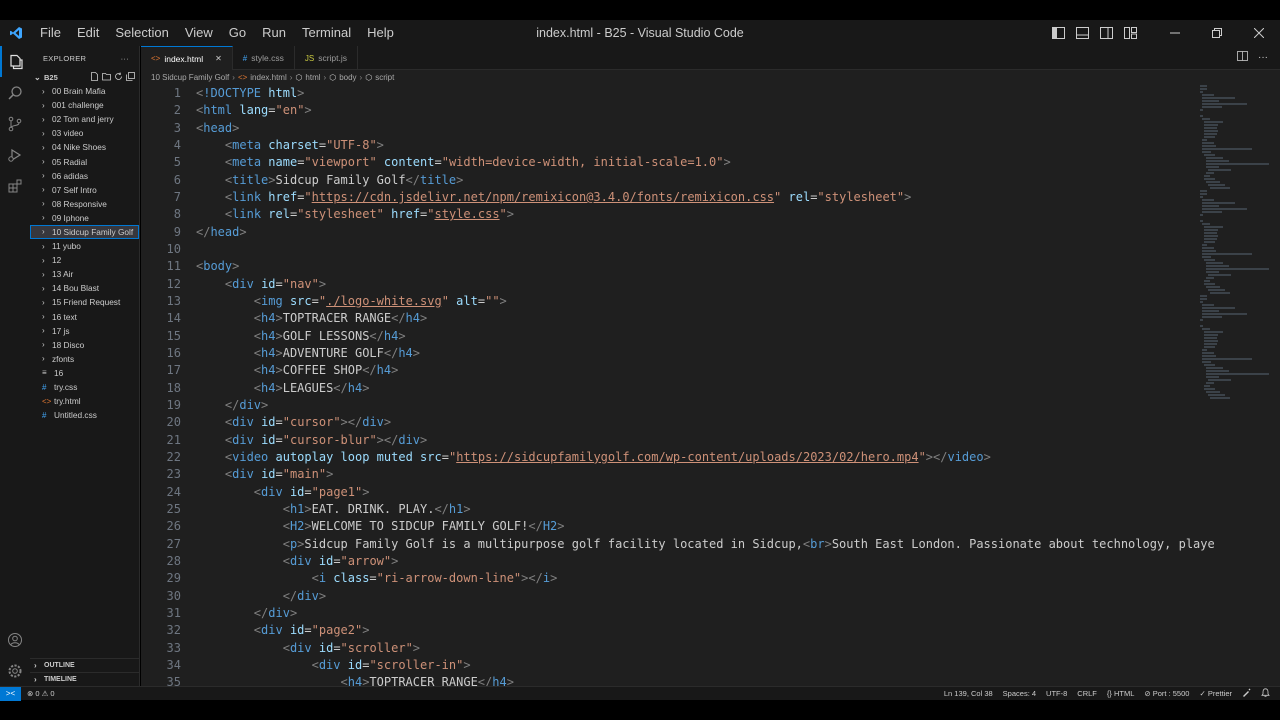 Image resolution: width=1280 pixels, height=720 pixels. I want to click on menu-selection: Selection, so click(141, 33).